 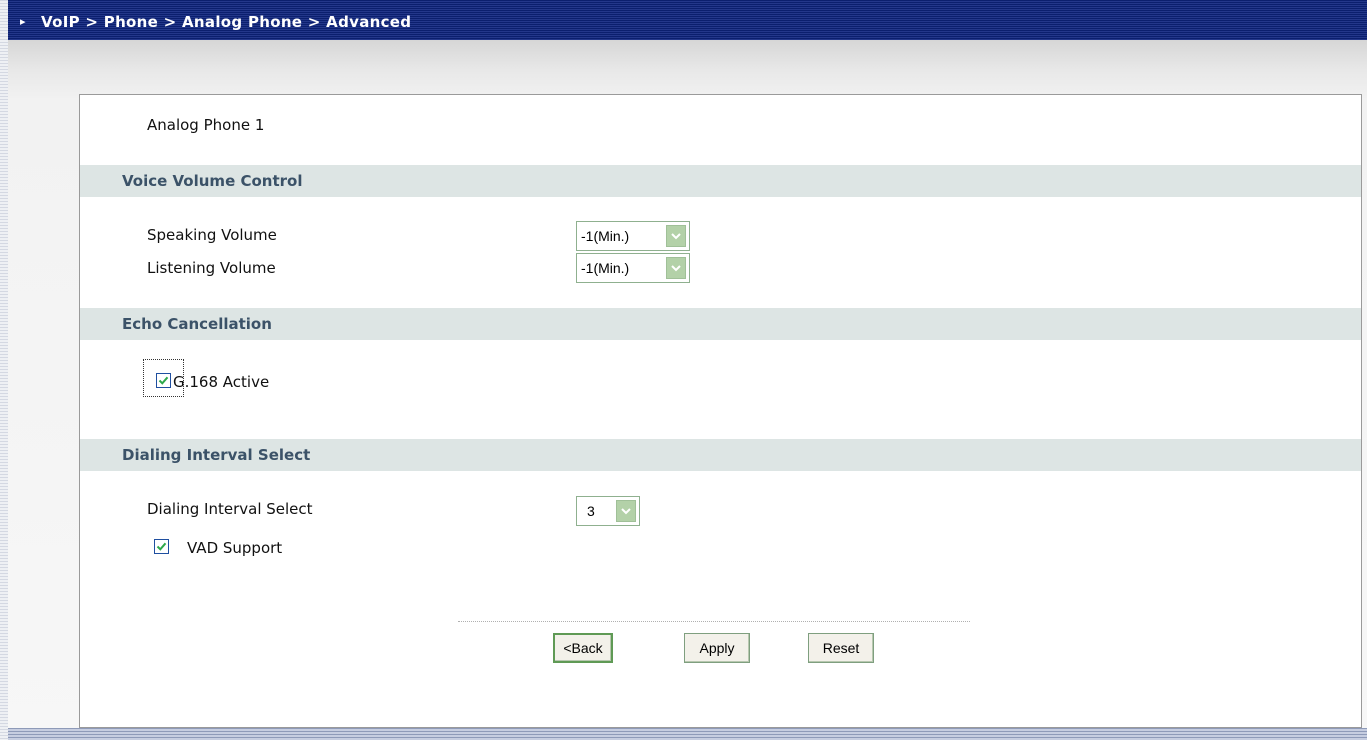 I want to click on apply-button: Apply, so click(x=717, y=648).